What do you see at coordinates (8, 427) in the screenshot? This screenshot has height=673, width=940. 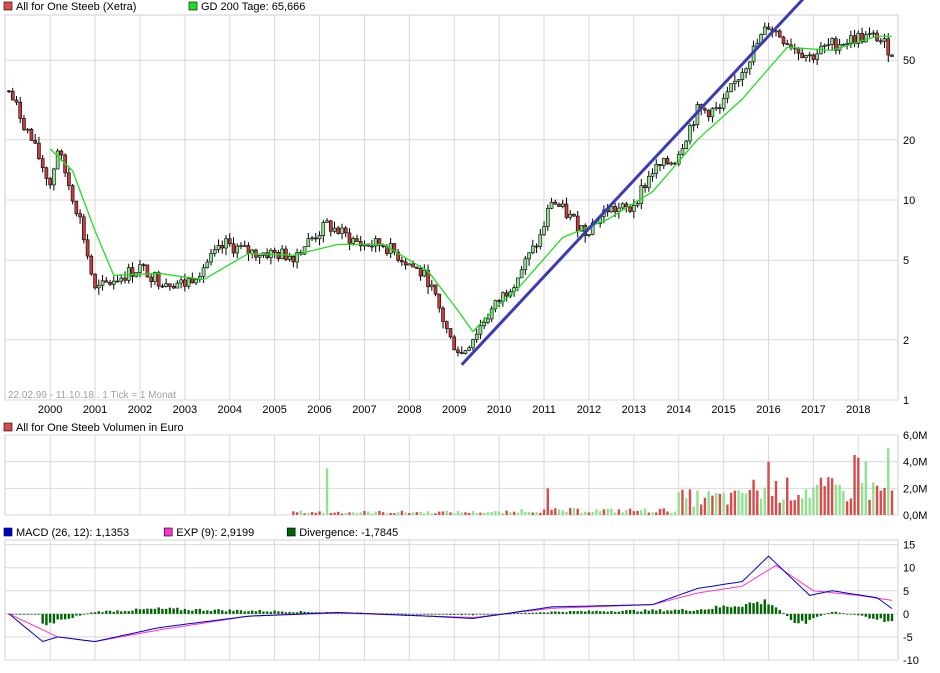 I see `red-square-icon` at bounding box center [8, 427].